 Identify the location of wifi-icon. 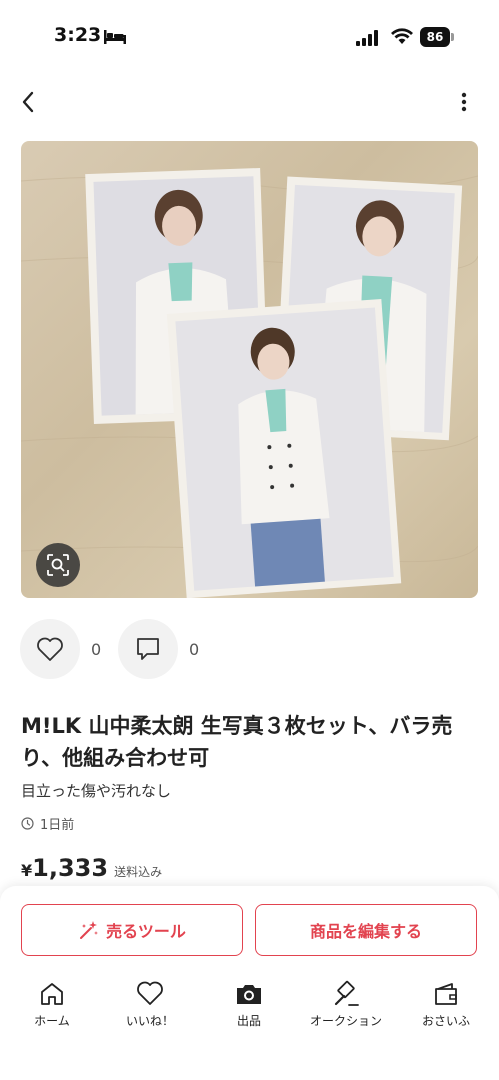
(402, 38).